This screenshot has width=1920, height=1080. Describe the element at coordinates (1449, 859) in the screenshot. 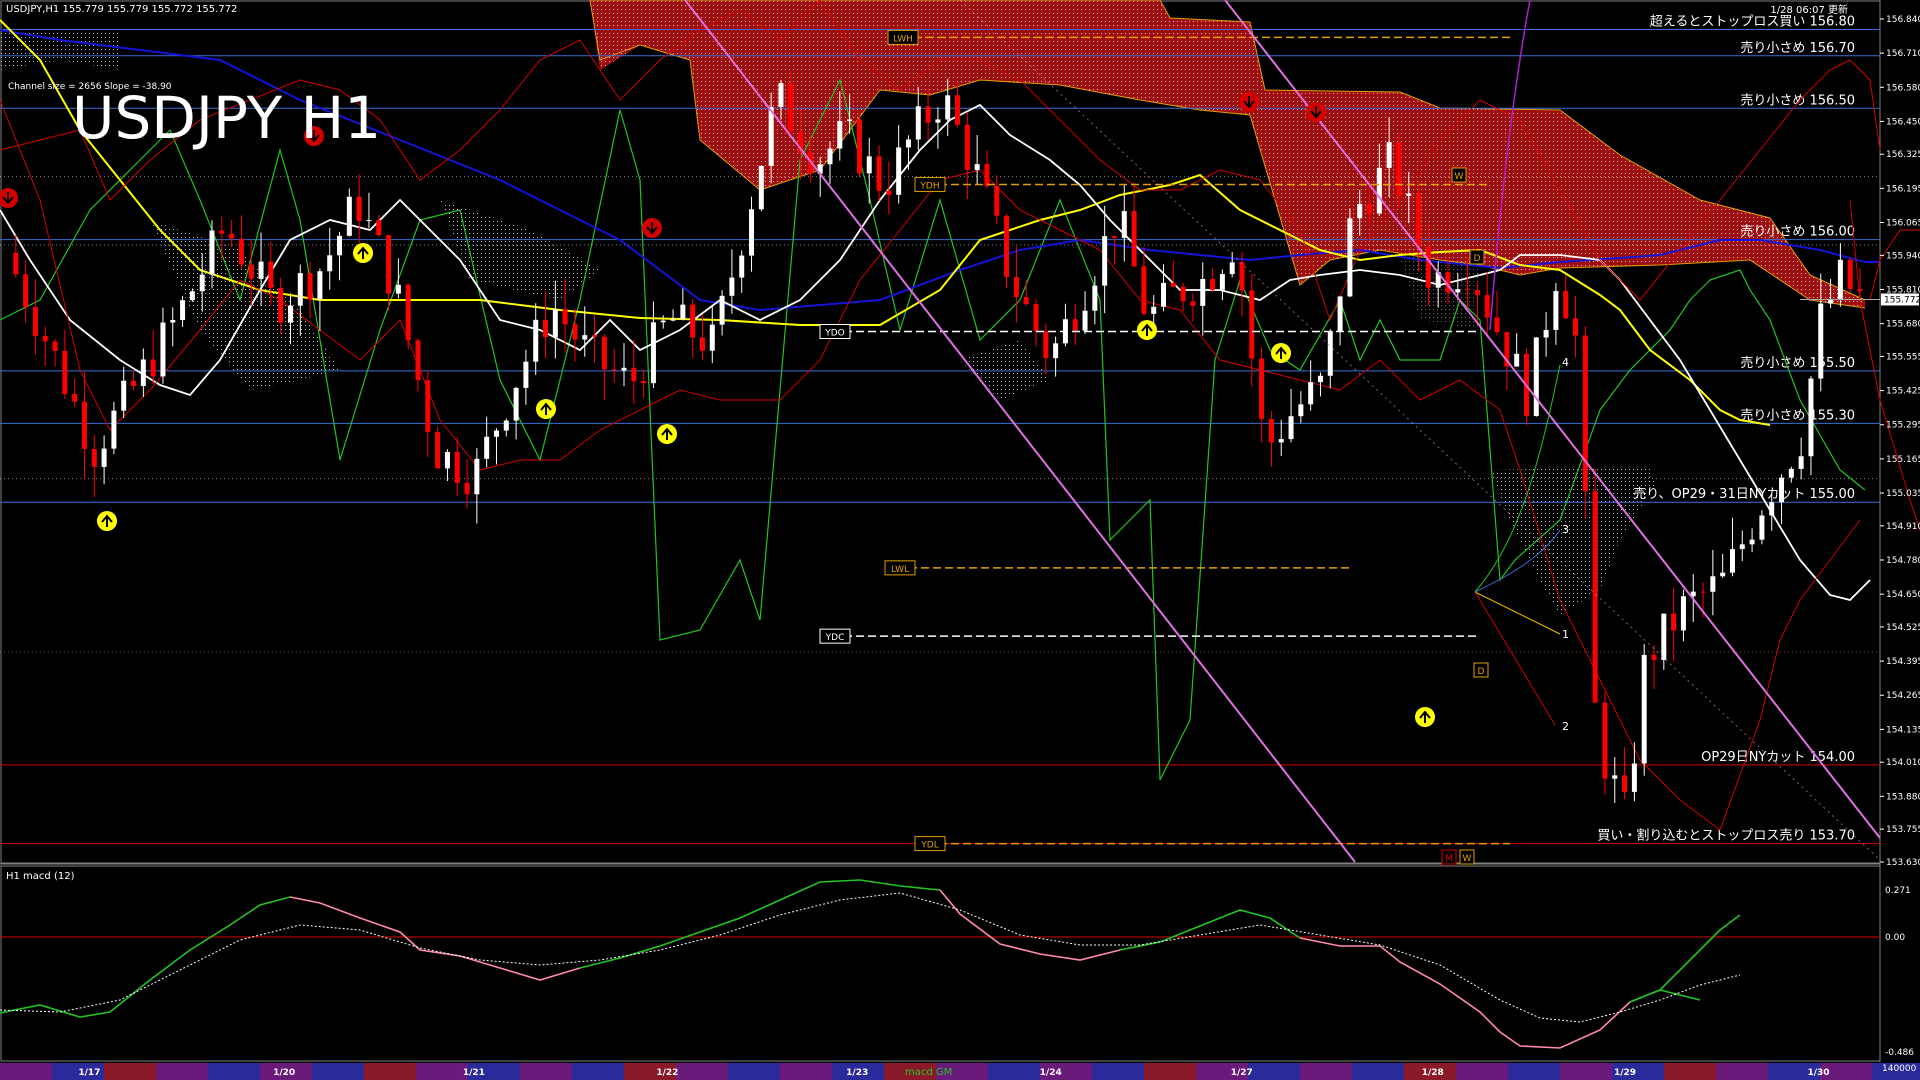

I see `marker-label-3: M` at that location.